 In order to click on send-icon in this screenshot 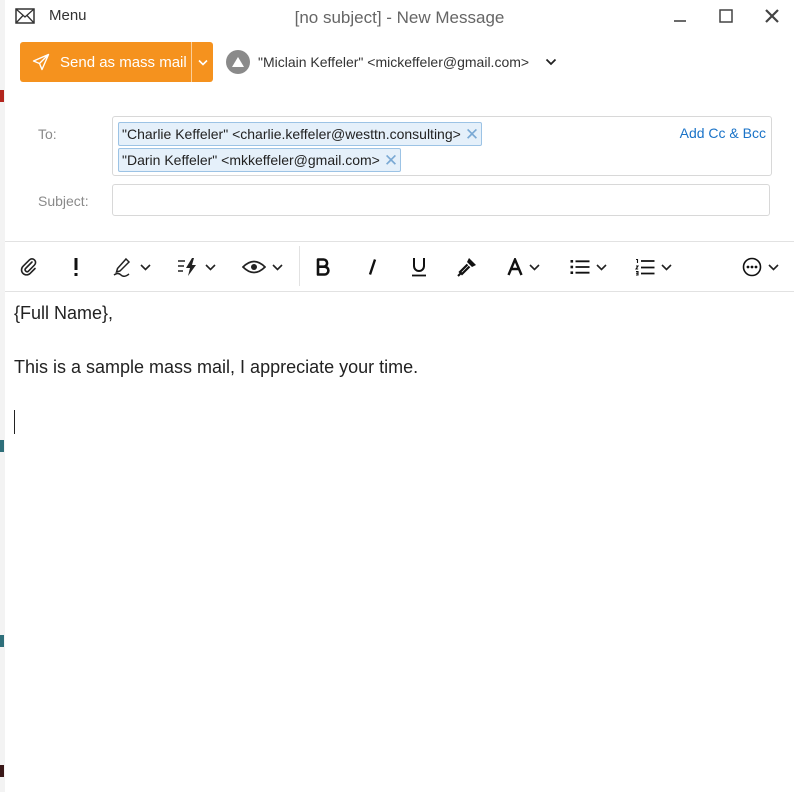, I will do `click(41, 62)`.